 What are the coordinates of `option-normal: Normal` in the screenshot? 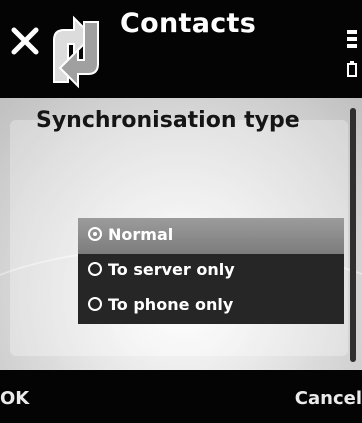 It's located at (211, 236).